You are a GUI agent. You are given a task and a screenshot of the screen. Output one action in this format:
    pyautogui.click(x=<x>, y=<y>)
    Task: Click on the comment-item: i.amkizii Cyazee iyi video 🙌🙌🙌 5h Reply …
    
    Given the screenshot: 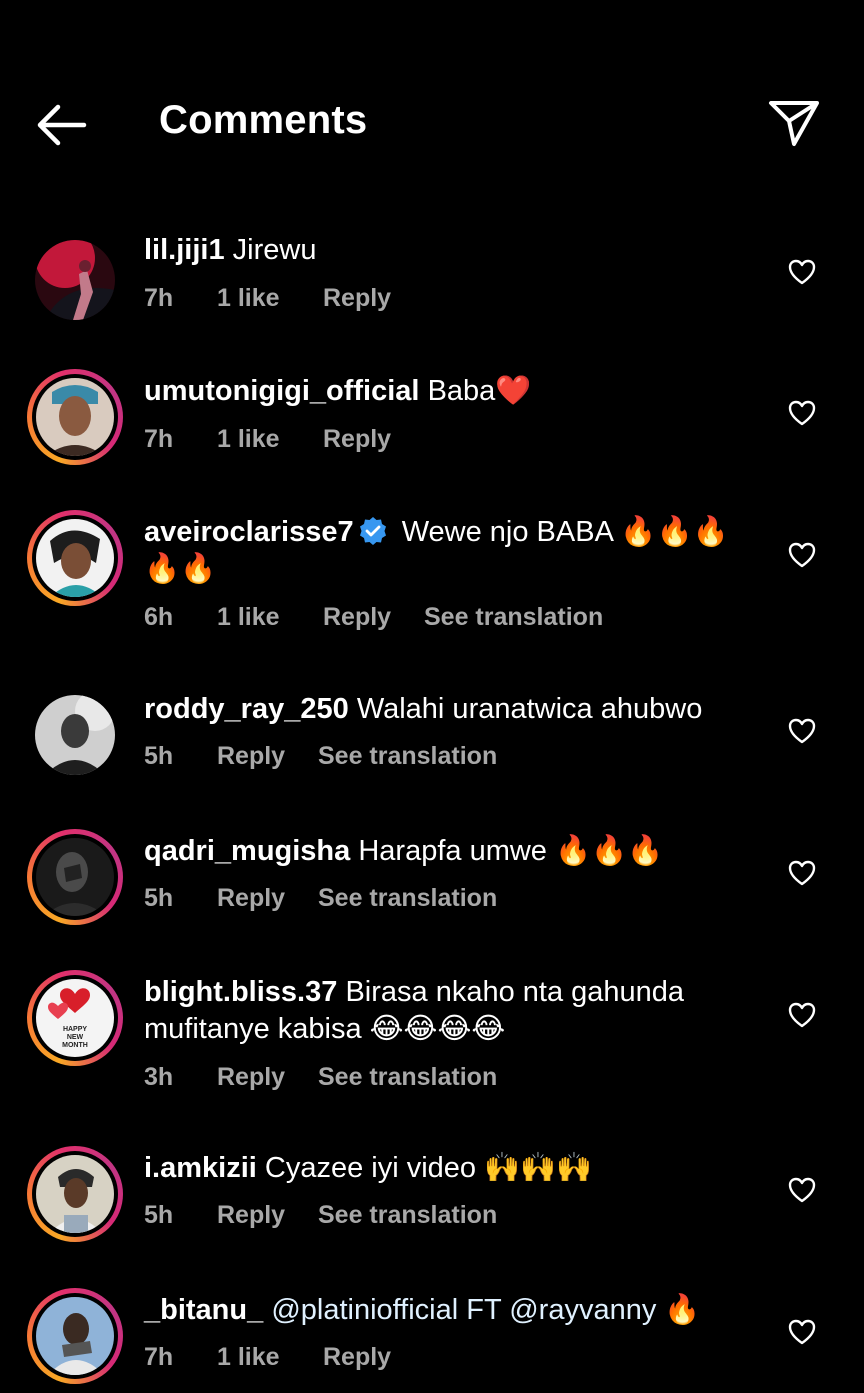 What is the action you would take?
    pyautogui.click(x=432, y=1201)
    